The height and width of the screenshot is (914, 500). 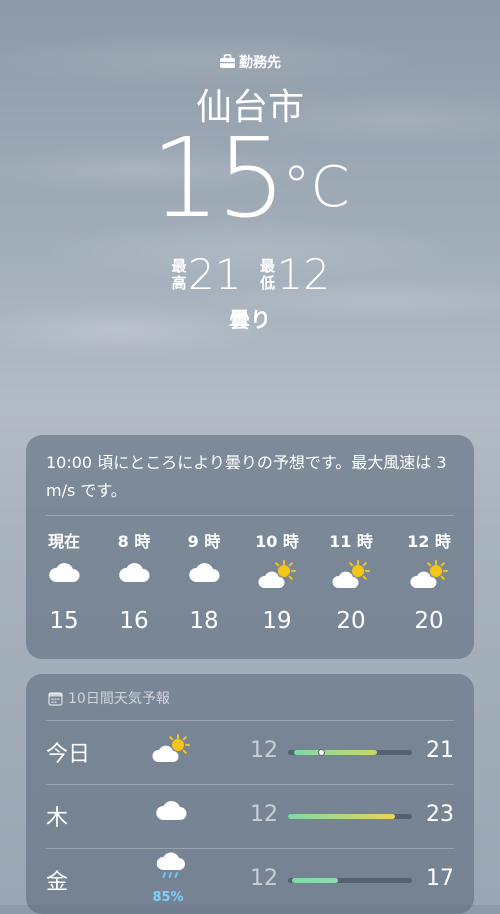 I want to click on hour-item: 11 時 20, so click(x=351, y=581).